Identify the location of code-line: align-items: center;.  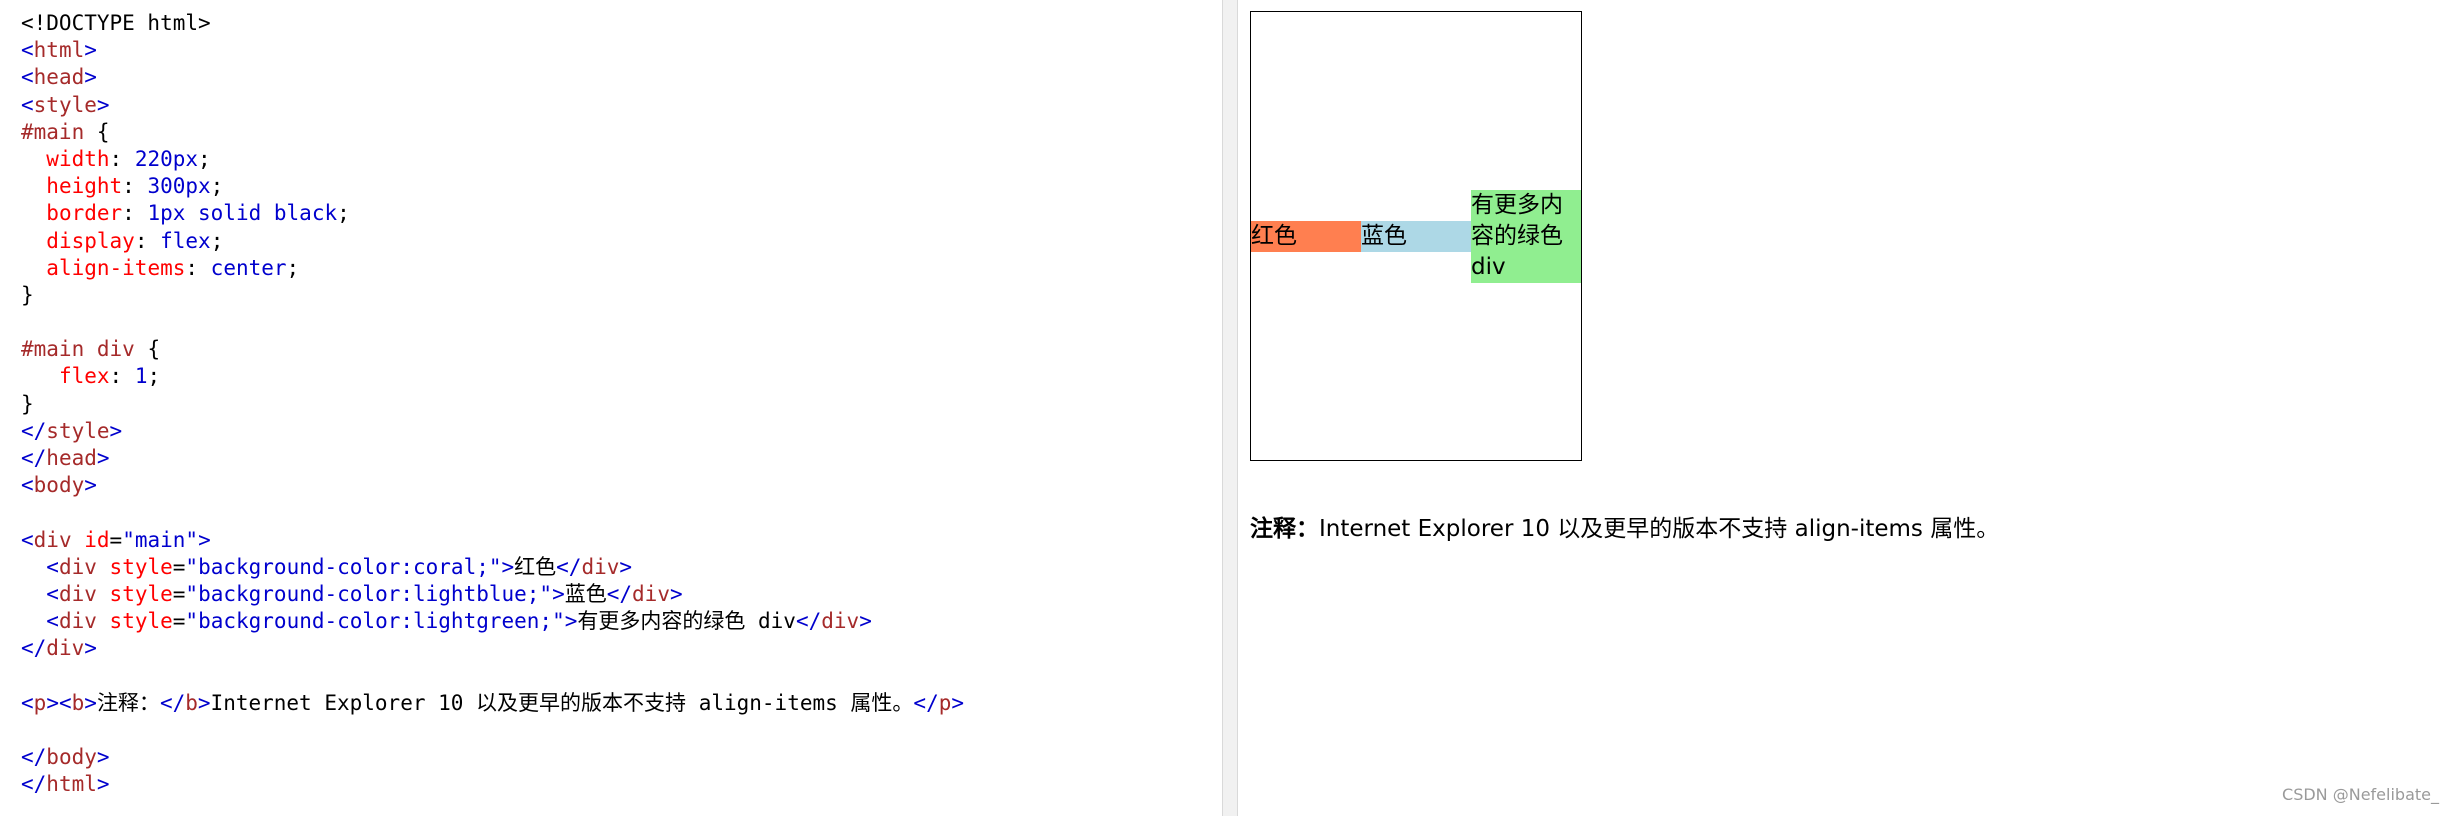
(492, 268).